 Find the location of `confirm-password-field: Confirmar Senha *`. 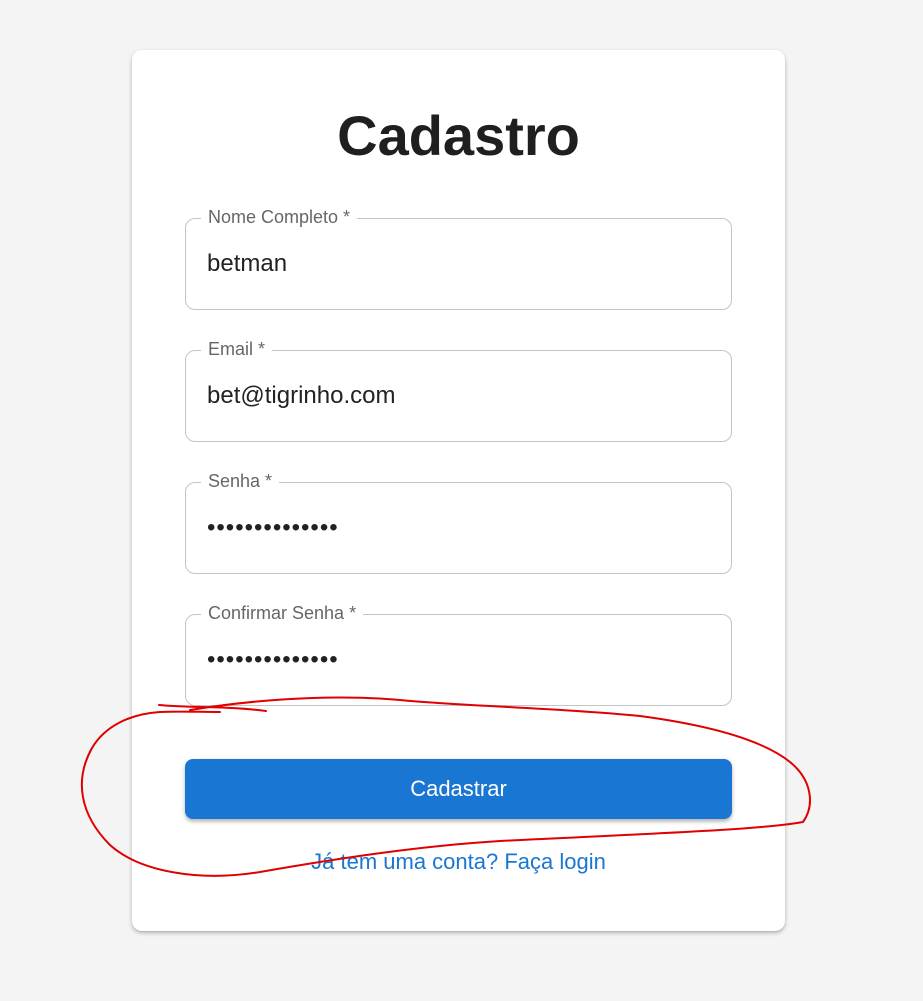

confirm-password-field: Confirmar Senha * is located at coordinates (458, 653).